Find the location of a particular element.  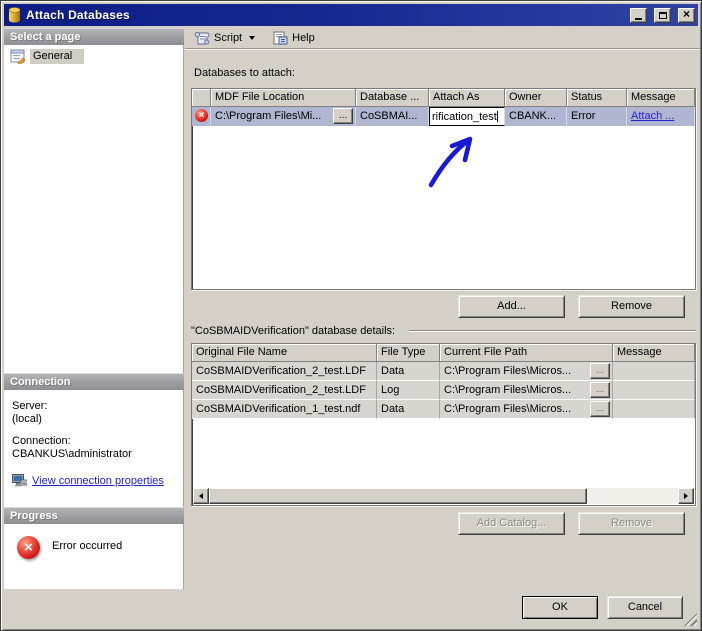

arrow-right-icon is located at coordinates (686, 496).